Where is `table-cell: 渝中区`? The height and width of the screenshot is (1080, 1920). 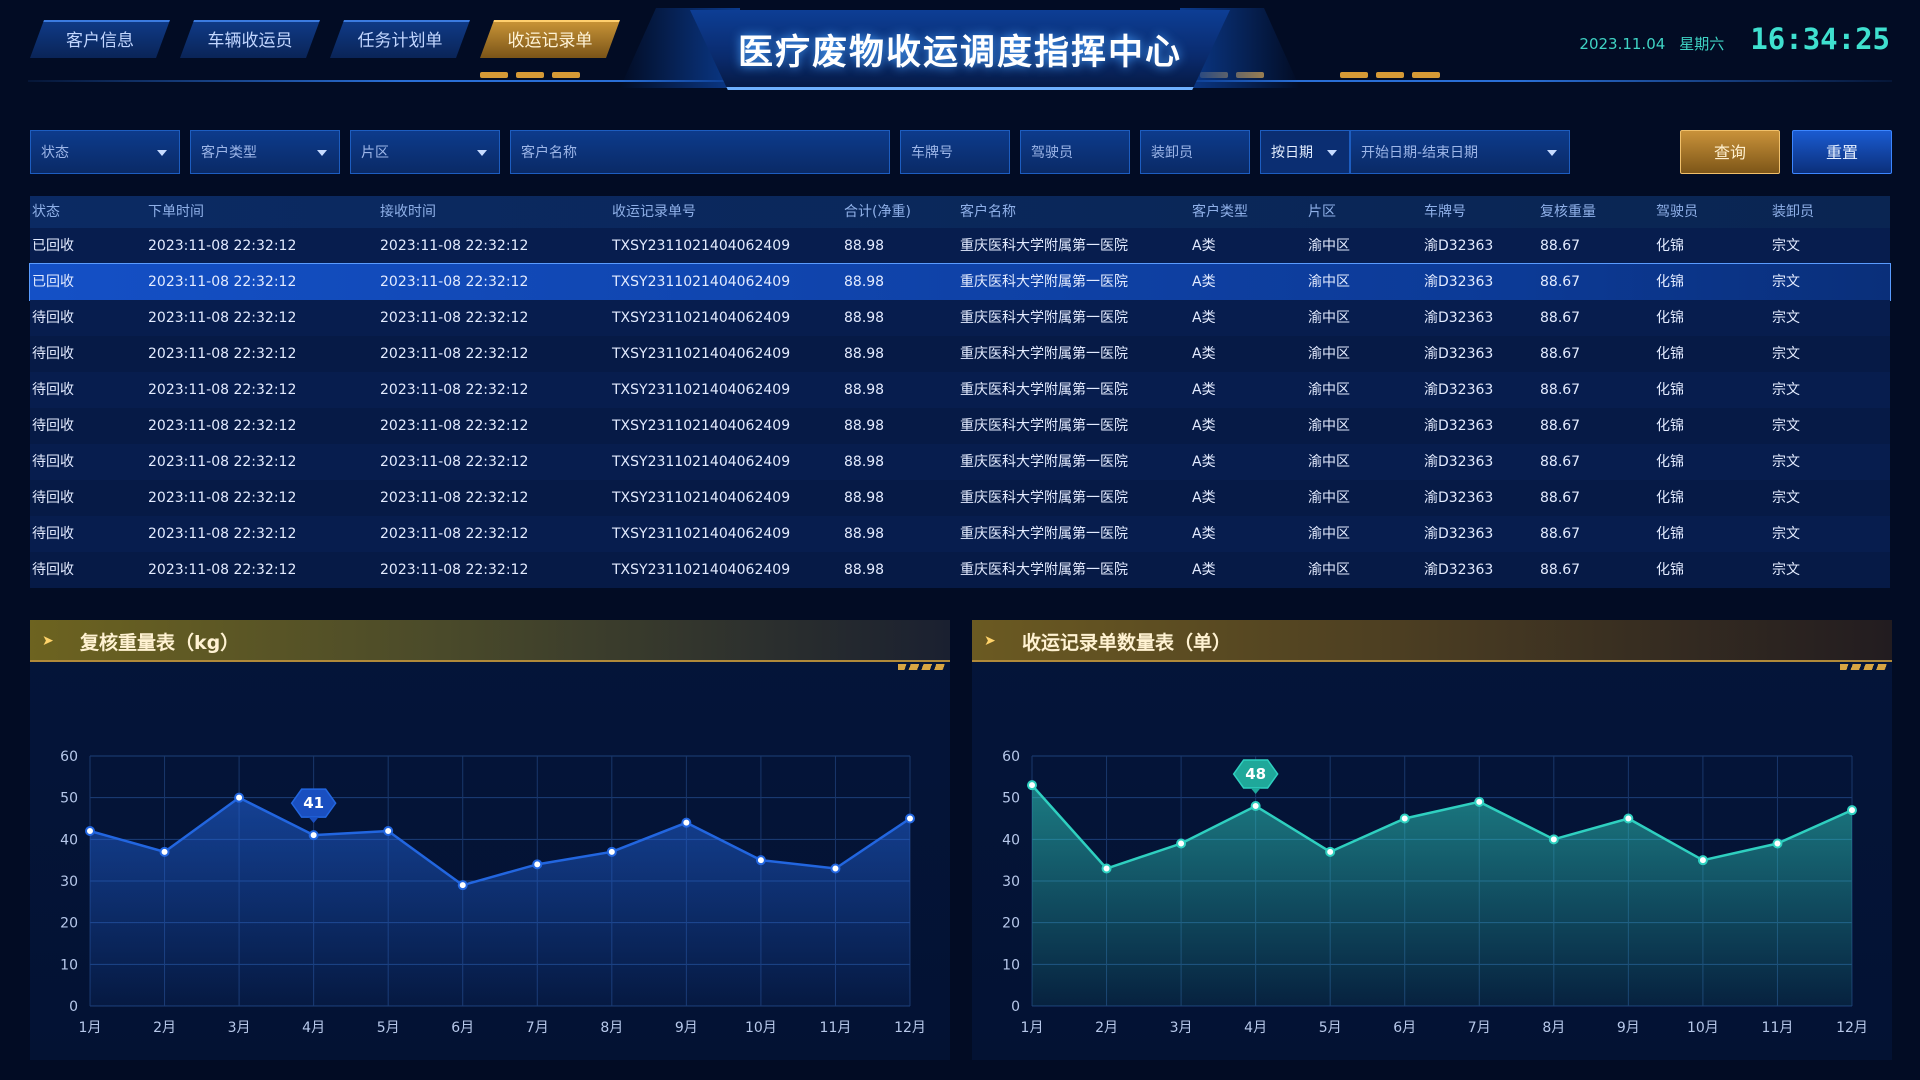 table-cell: 渝中区 is located at coordinates (1329, 246).